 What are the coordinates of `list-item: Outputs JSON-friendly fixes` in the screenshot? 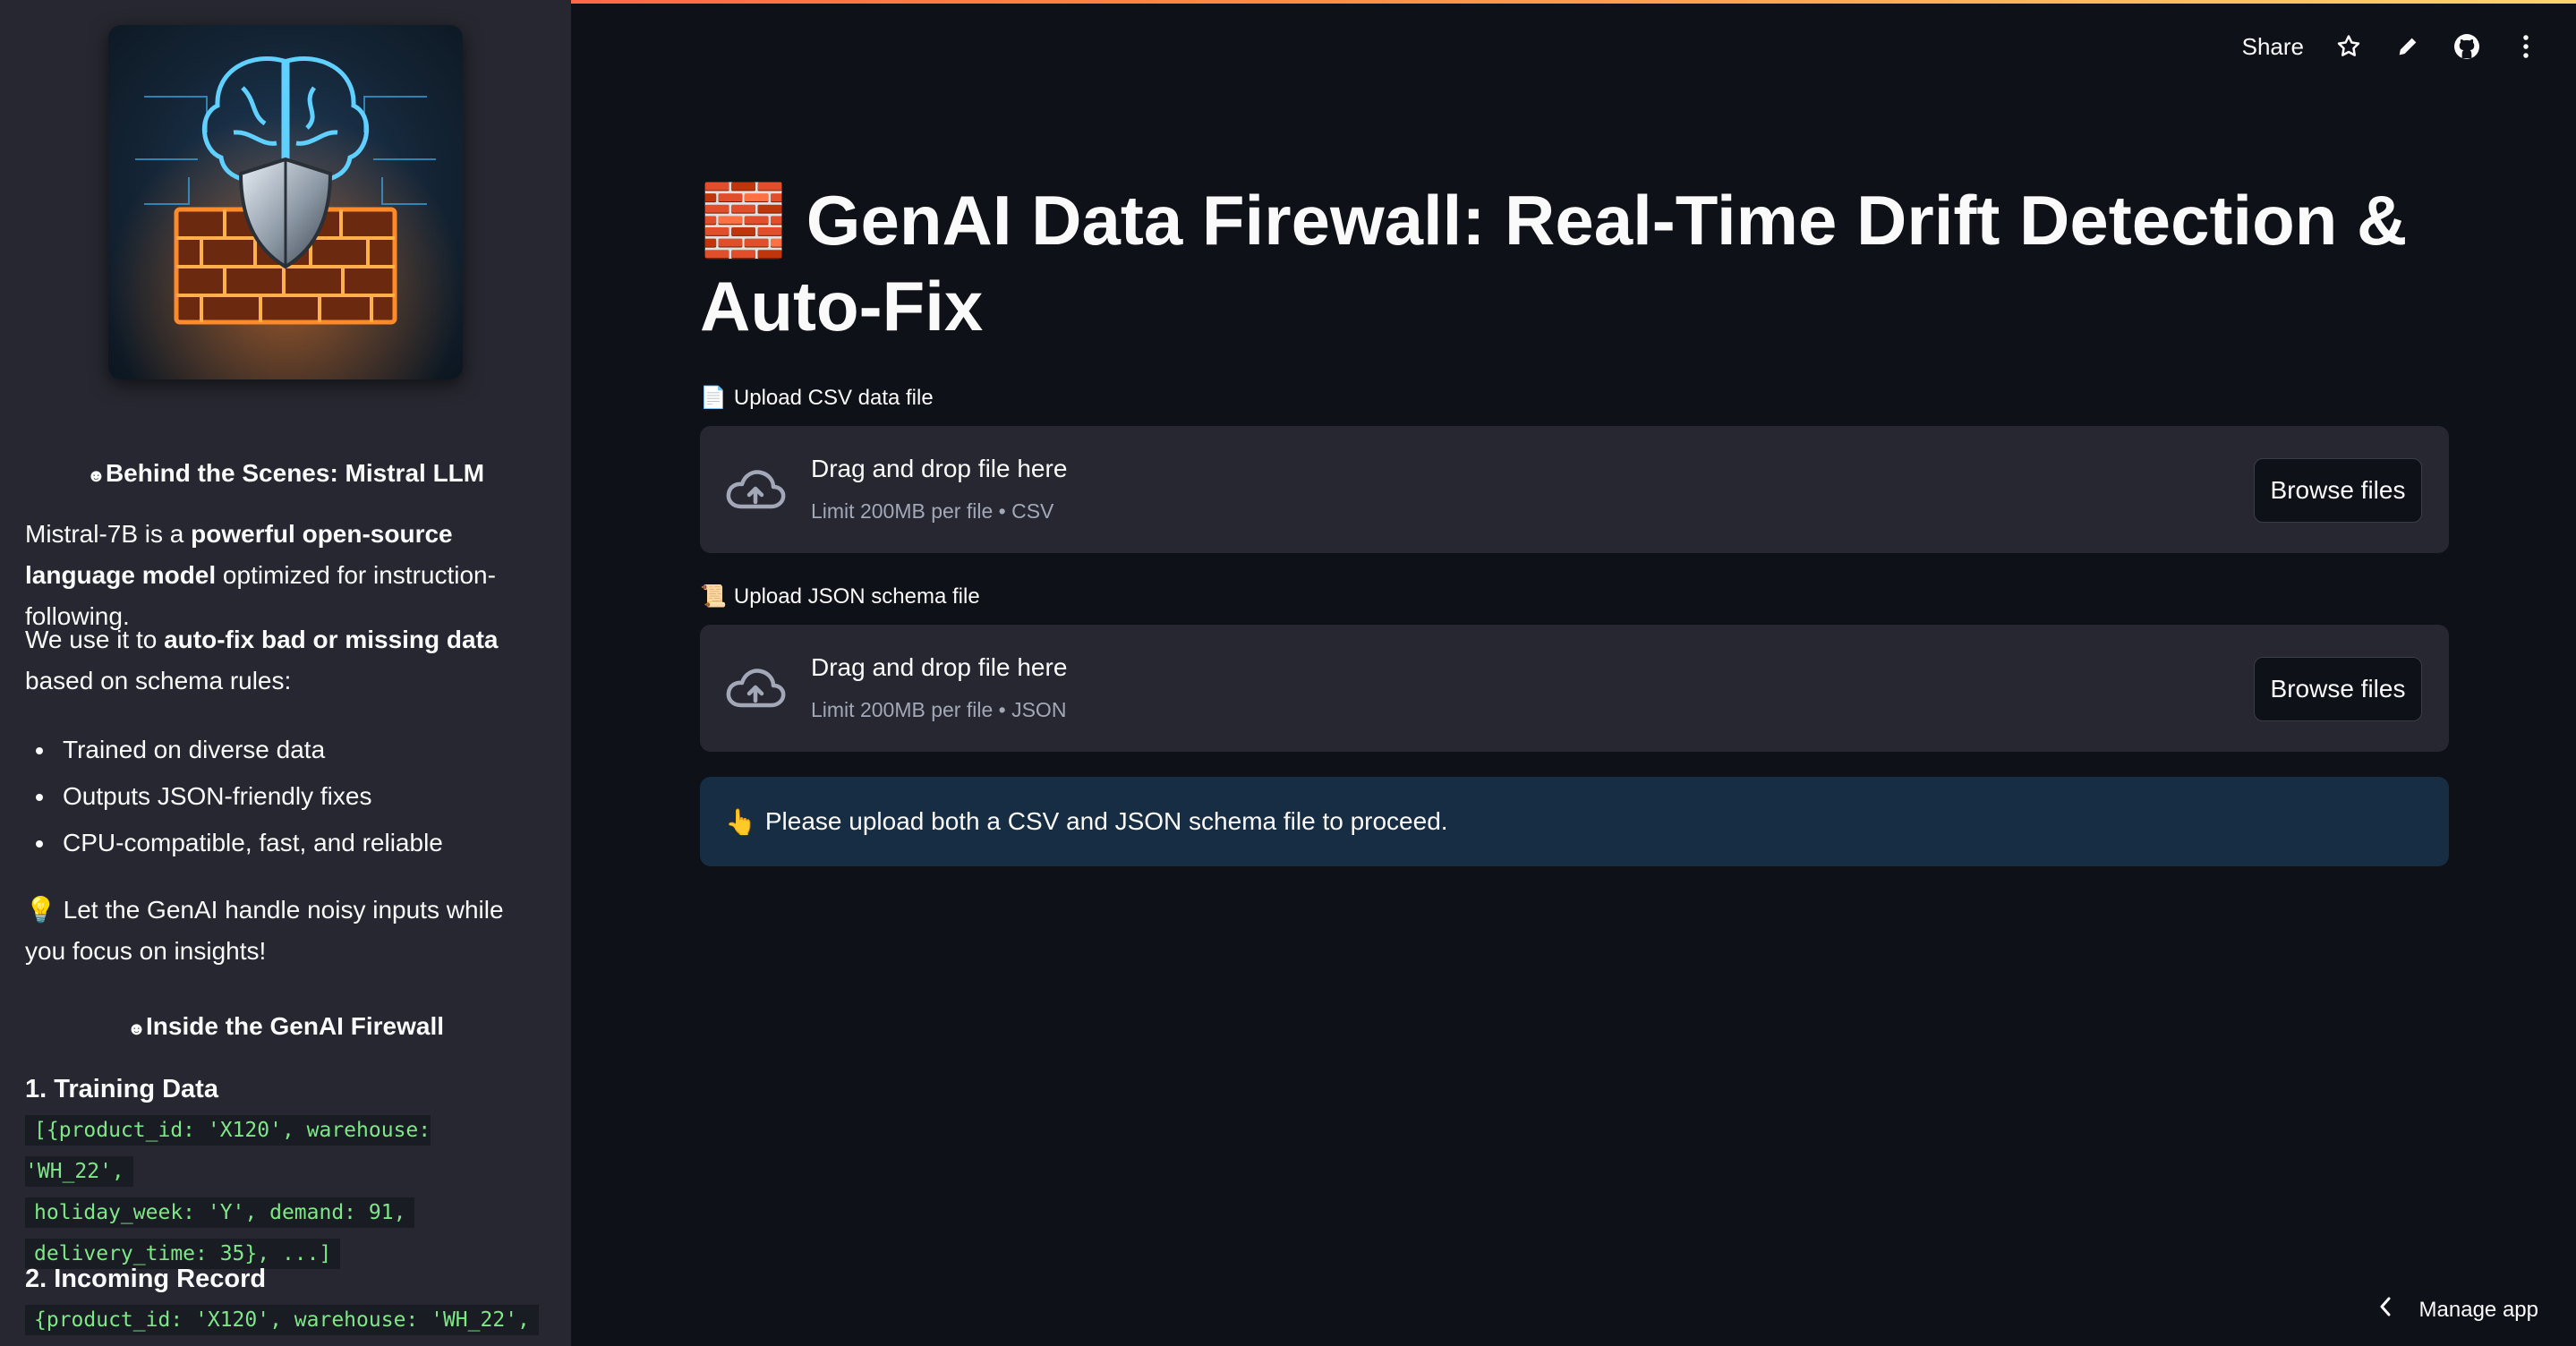 It's located at (285, 796).